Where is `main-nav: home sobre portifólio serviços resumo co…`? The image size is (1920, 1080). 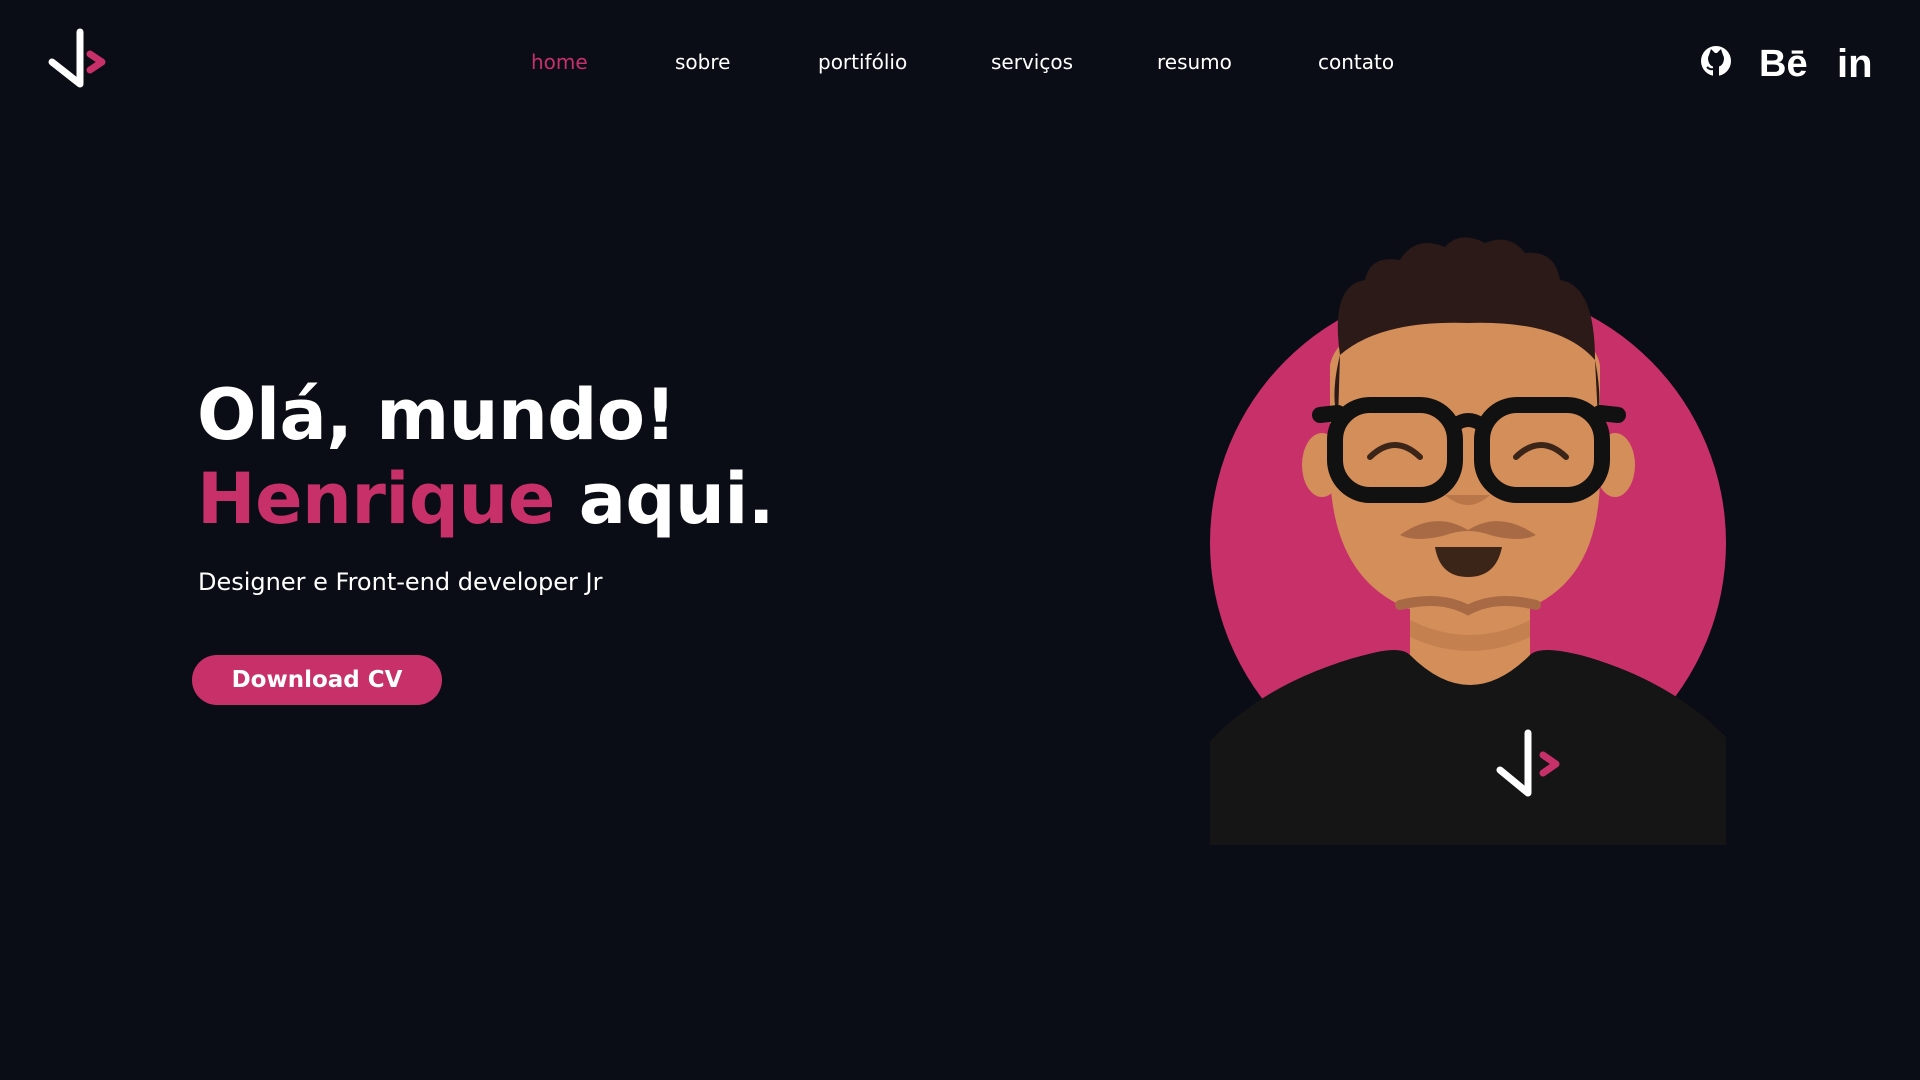 main-nav: home sobre portifólio serviços resumo co… is located at coordinates (960, 62).